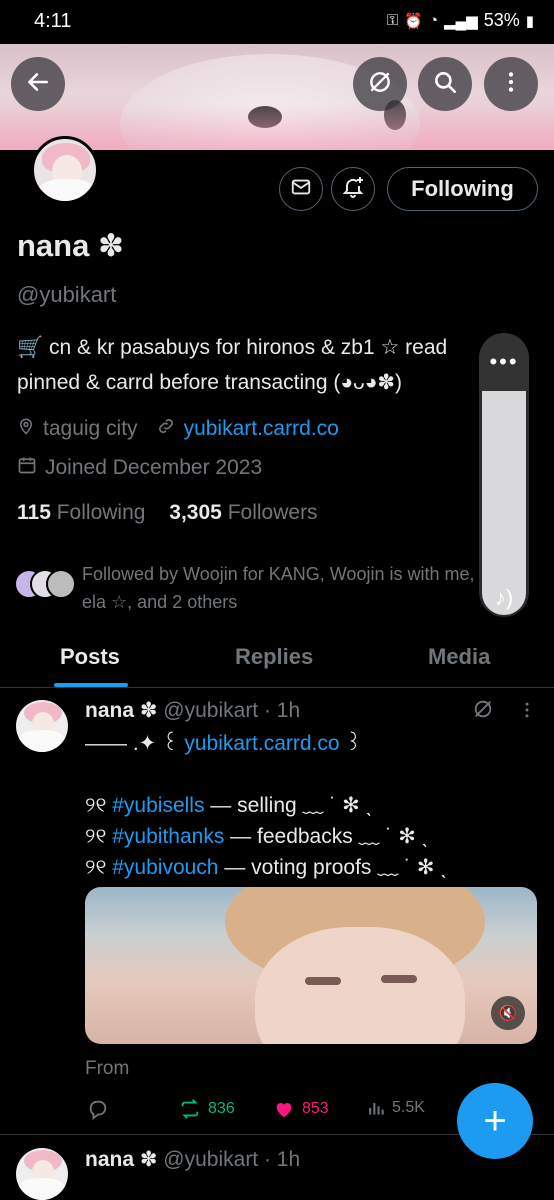 The height and width of the screenshot is (1200, 554). I want to click on plus-icon: +, so click(495, 1120).